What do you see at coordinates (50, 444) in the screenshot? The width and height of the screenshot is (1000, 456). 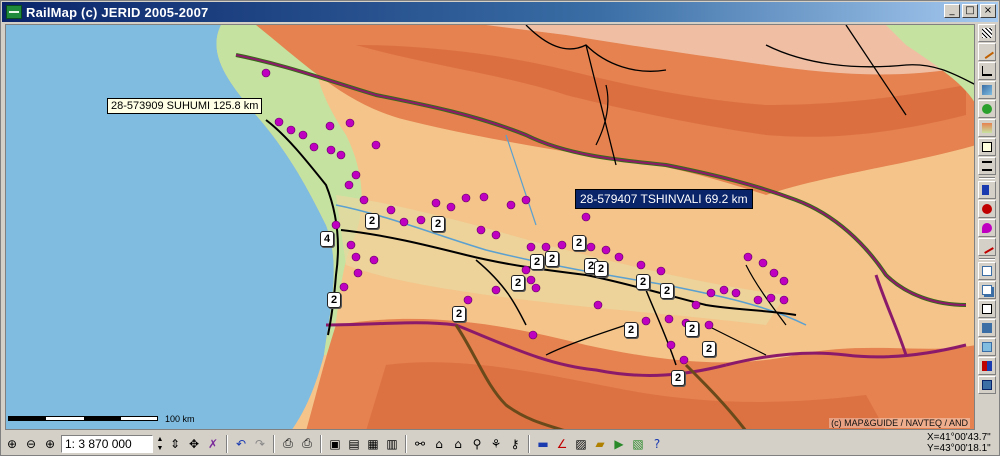 I see `zoom-extent-button: ⊕` at bounding box center [50, 444].